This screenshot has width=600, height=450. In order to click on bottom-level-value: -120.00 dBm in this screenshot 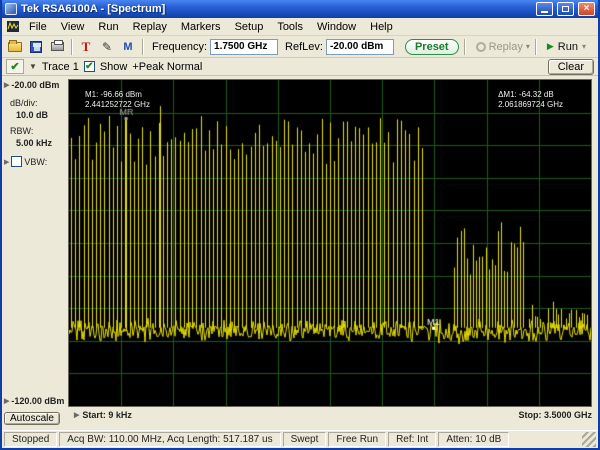, I will do `click(37, 401)`.